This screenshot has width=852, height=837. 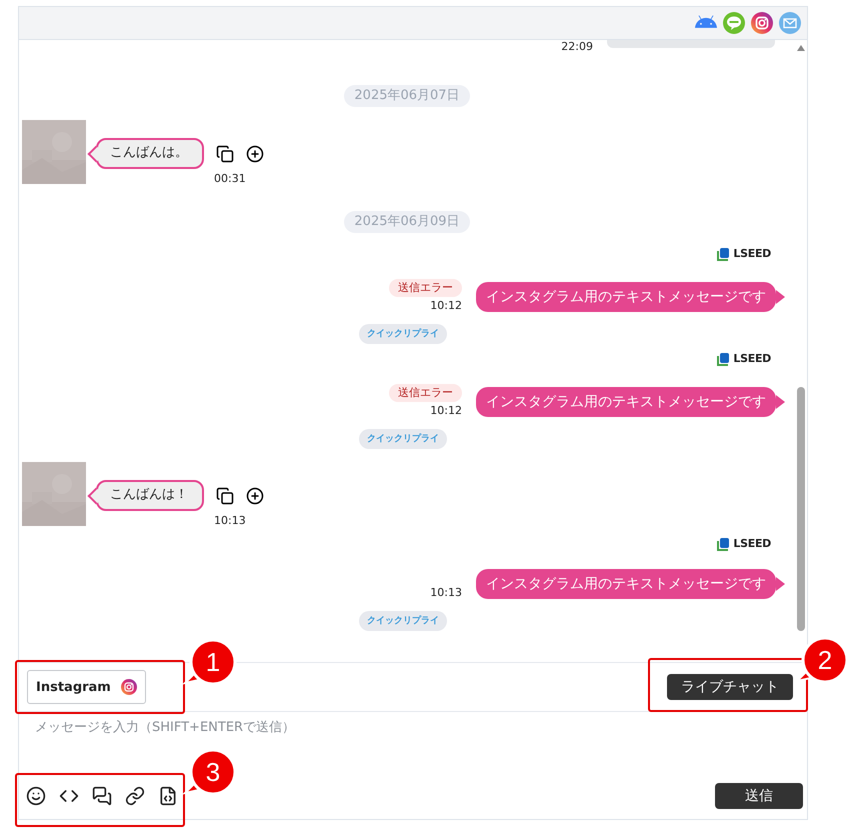 What do you see at coordinates (86, 687) in the screenshot?
I see `channel-button: Instagram` at bounding box center [86, 687].